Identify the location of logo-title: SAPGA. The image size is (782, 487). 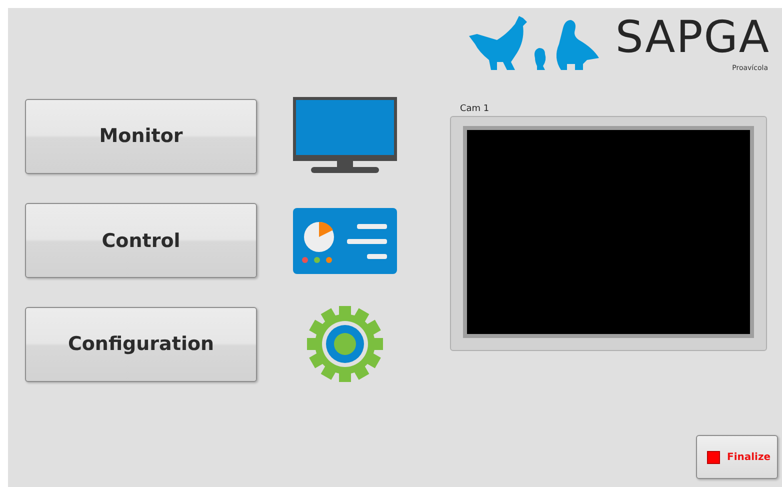
(692, 37).